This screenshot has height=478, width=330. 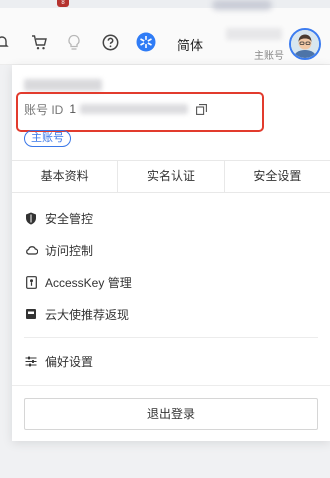 What do you see at coordinates (171, 337) in the screenshot?
I see `menu-divider` at bounding box center [171, 337].